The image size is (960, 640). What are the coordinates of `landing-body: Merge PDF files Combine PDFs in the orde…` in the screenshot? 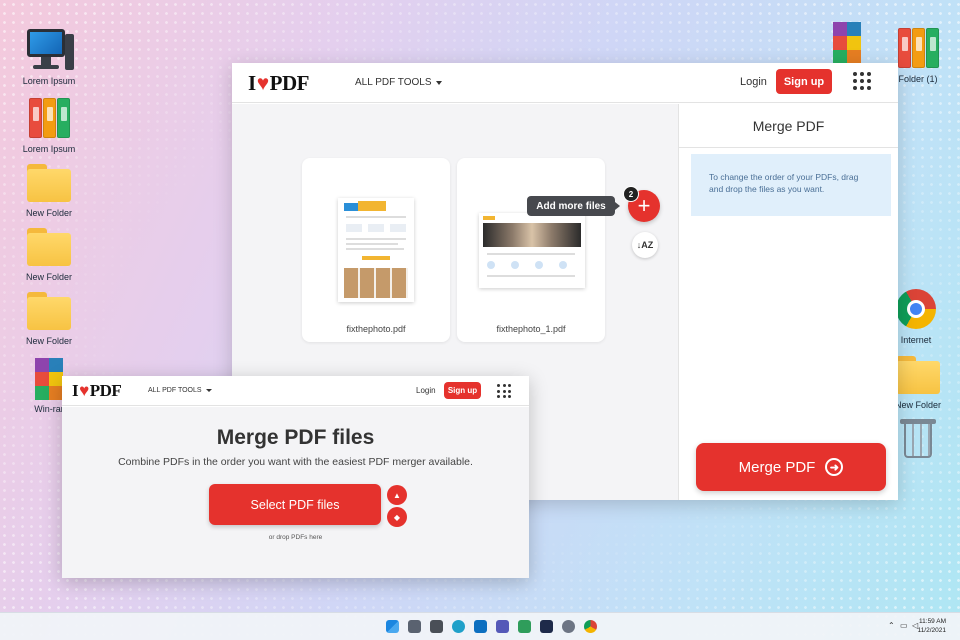 It's located at (295, 492).